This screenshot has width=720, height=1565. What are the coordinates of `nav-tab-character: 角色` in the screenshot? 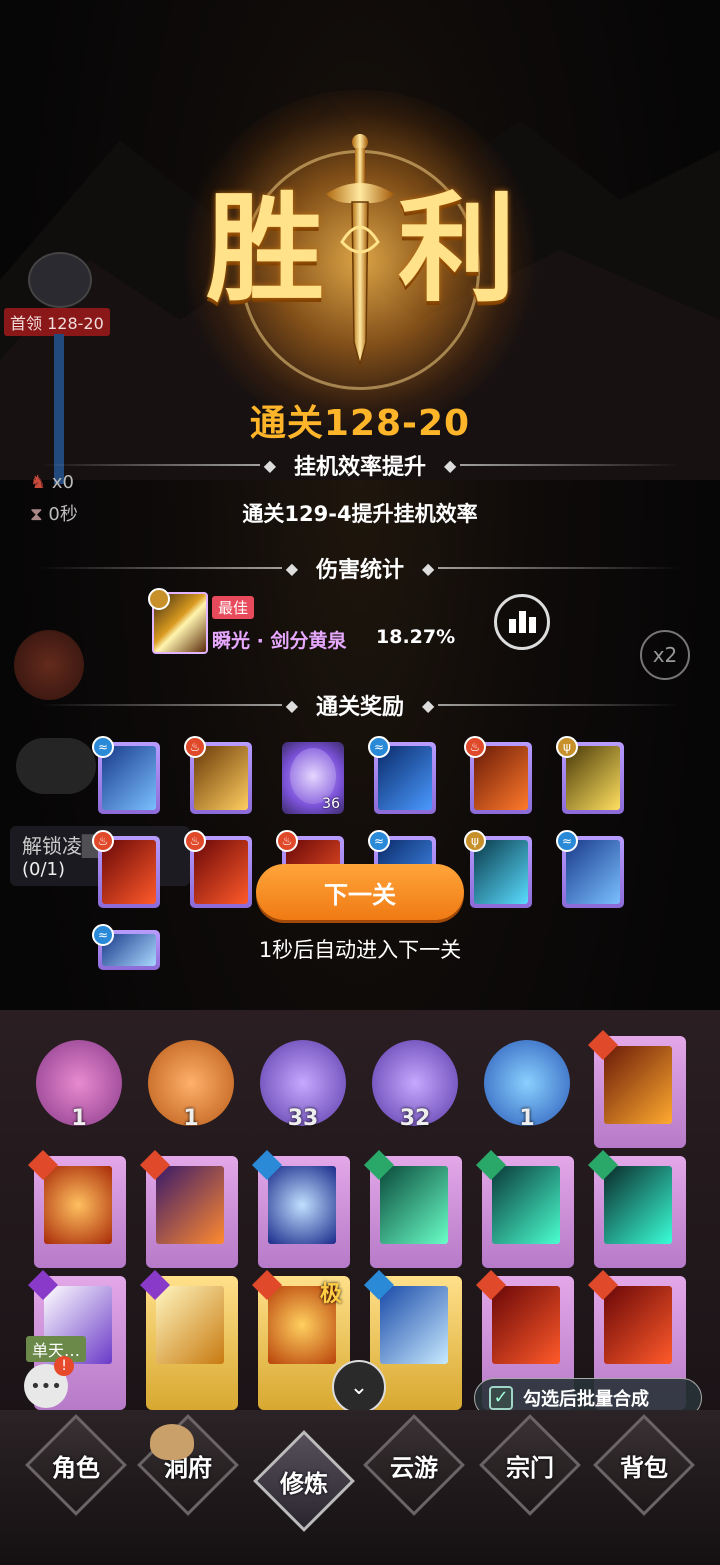 It's located at (76, 1465).